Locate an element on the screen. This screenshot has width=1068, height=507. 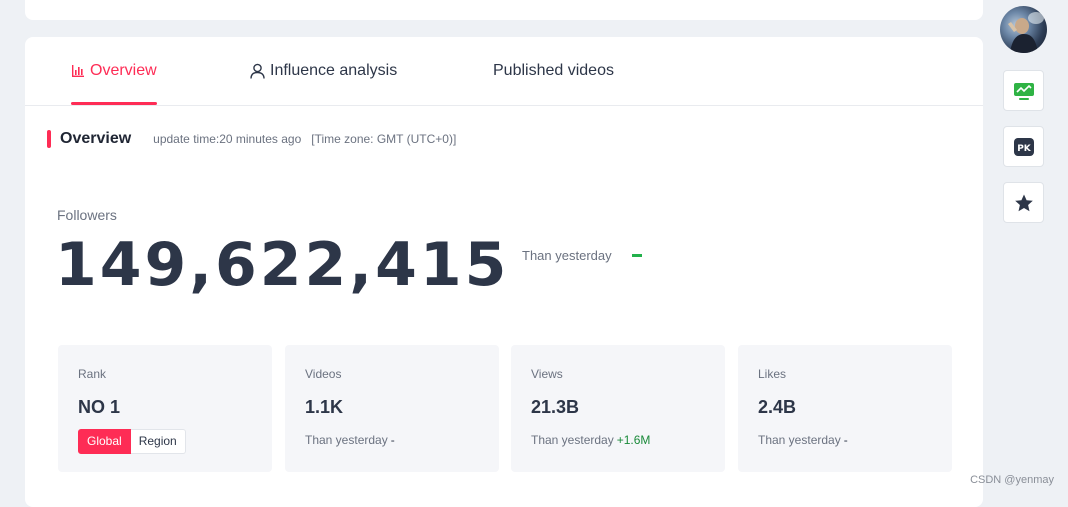
no-change-indicator is located at coordinates (636, 255).